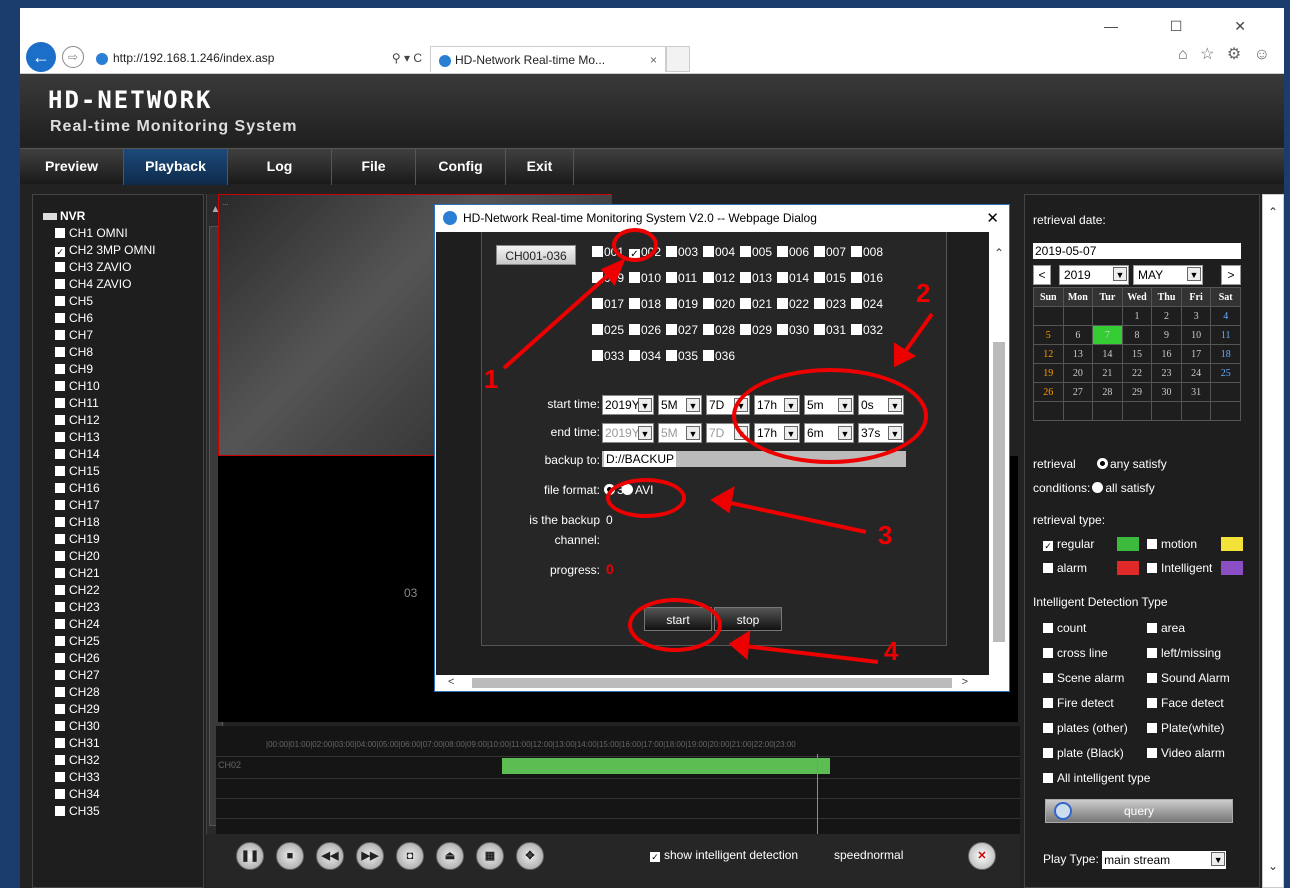 This screenshot has width=1290, height=888. I want to click on annotation-number-4: 4, so click(891, 651).